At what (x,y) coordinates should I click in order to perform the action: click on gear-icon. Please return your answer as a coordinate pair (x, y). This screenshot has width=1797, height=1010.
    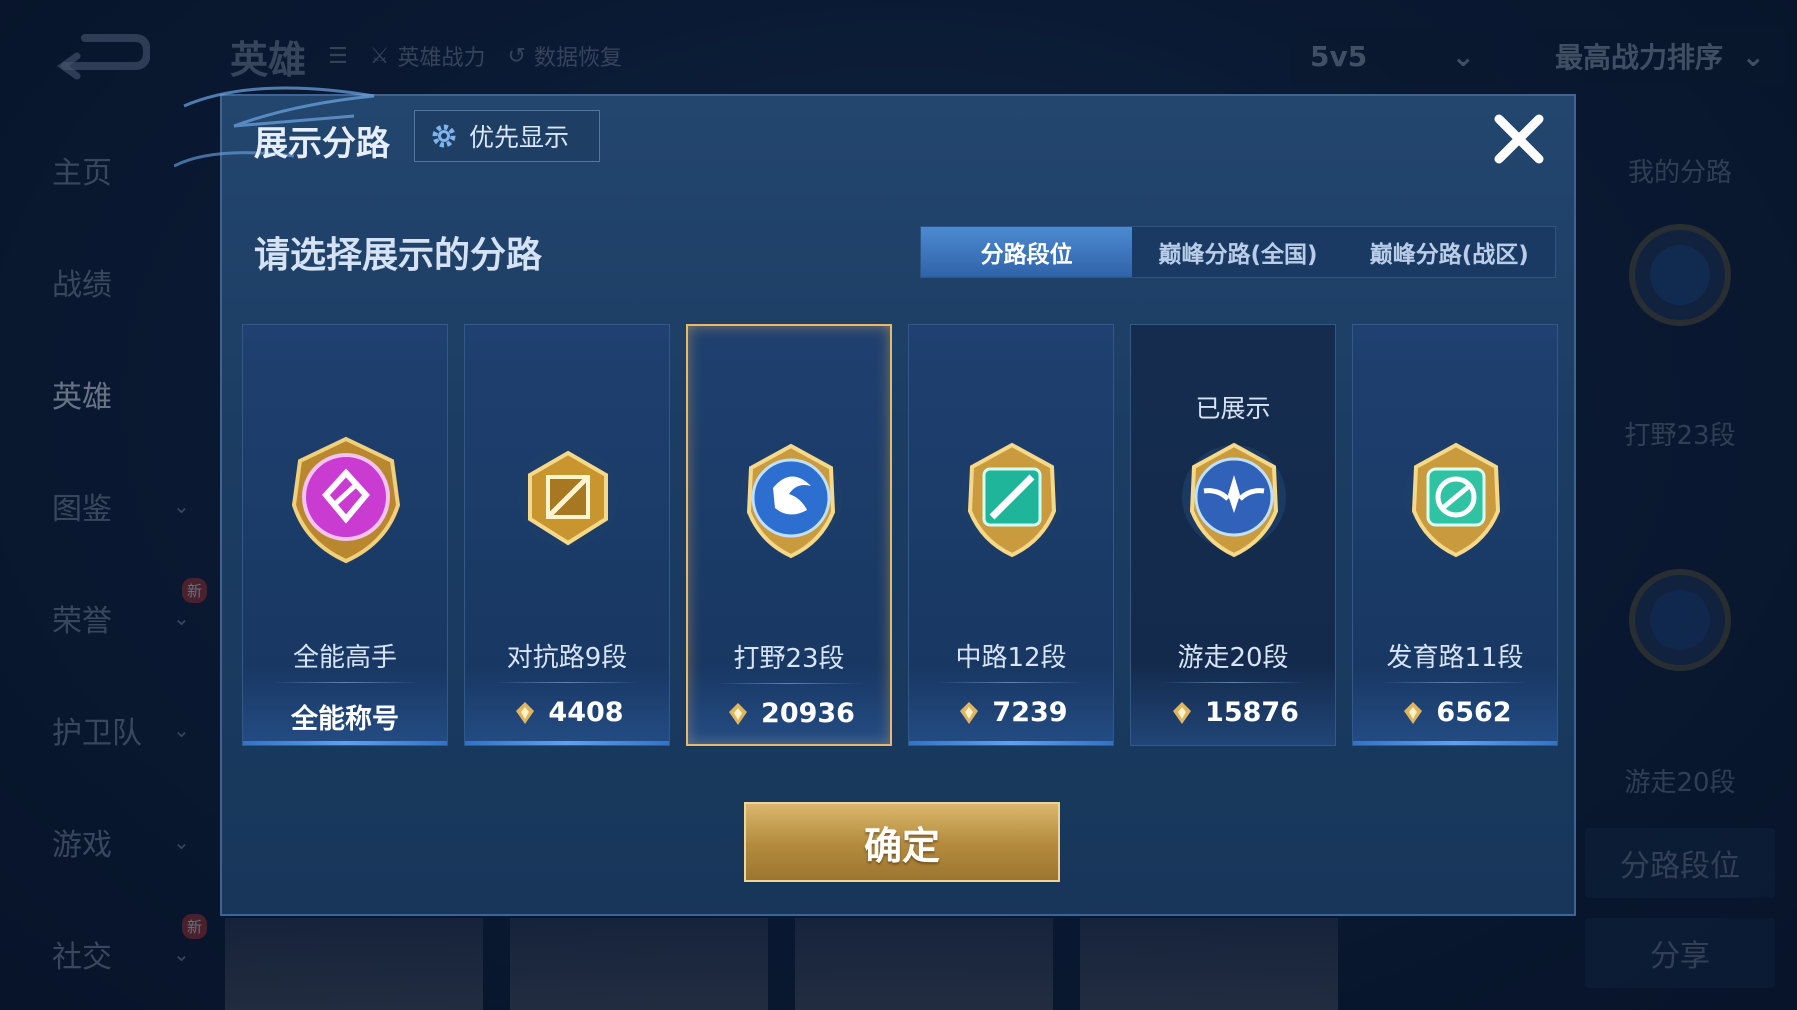
    Looking at the image, I should click on (444, 136).